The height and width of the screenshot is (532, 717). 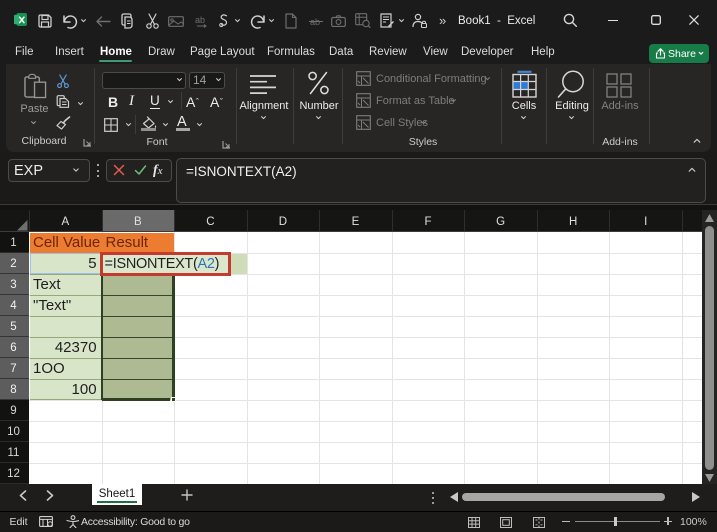 What do you see at coordinates (200, 20) in the screenshot?
I see `svg-text: ab` at bounding box center [200, 20].